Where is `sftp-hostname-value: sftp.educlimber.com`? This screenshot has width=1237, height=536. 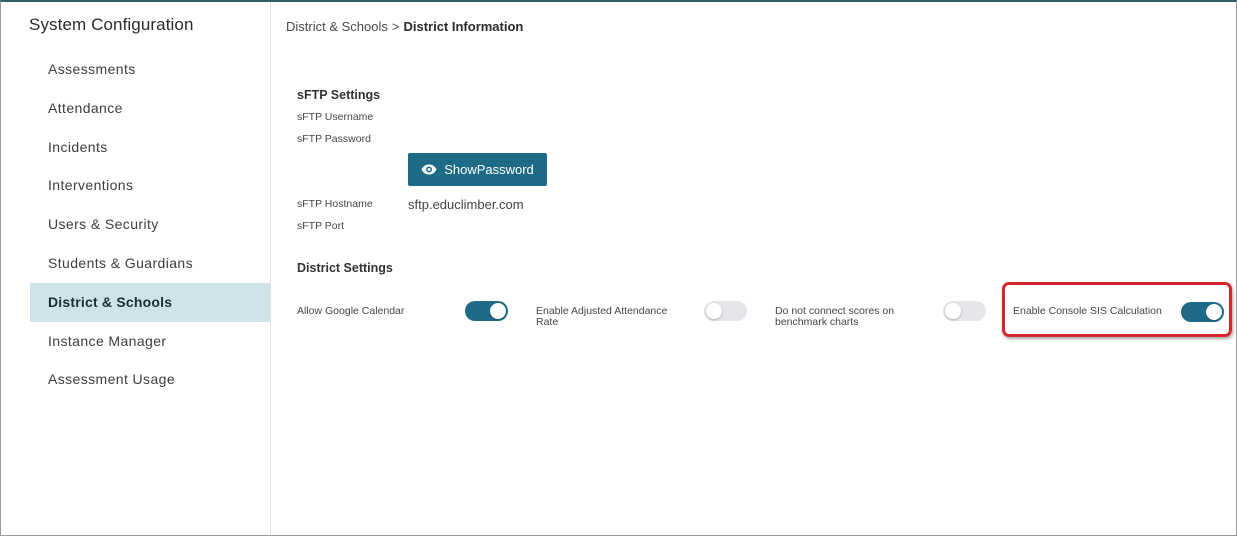
sftp-hostname-value: sftp.educlimber.com is located at coordinates (466, 204).